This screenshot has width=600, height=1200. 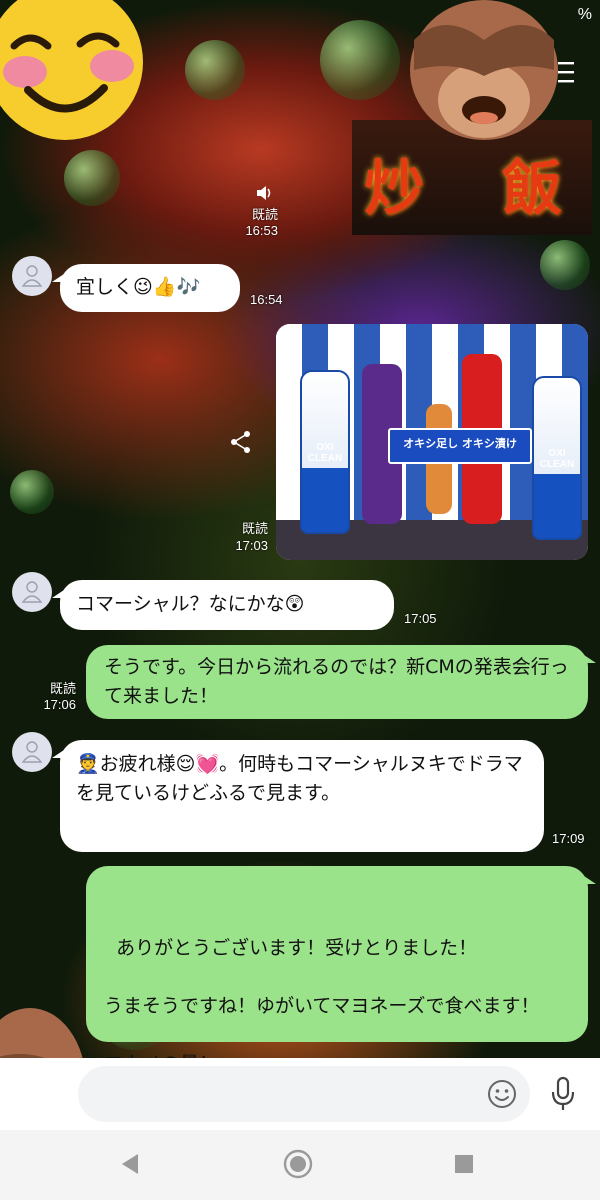 I want to click on message-time: 17:03, so click(x=251, y=545).